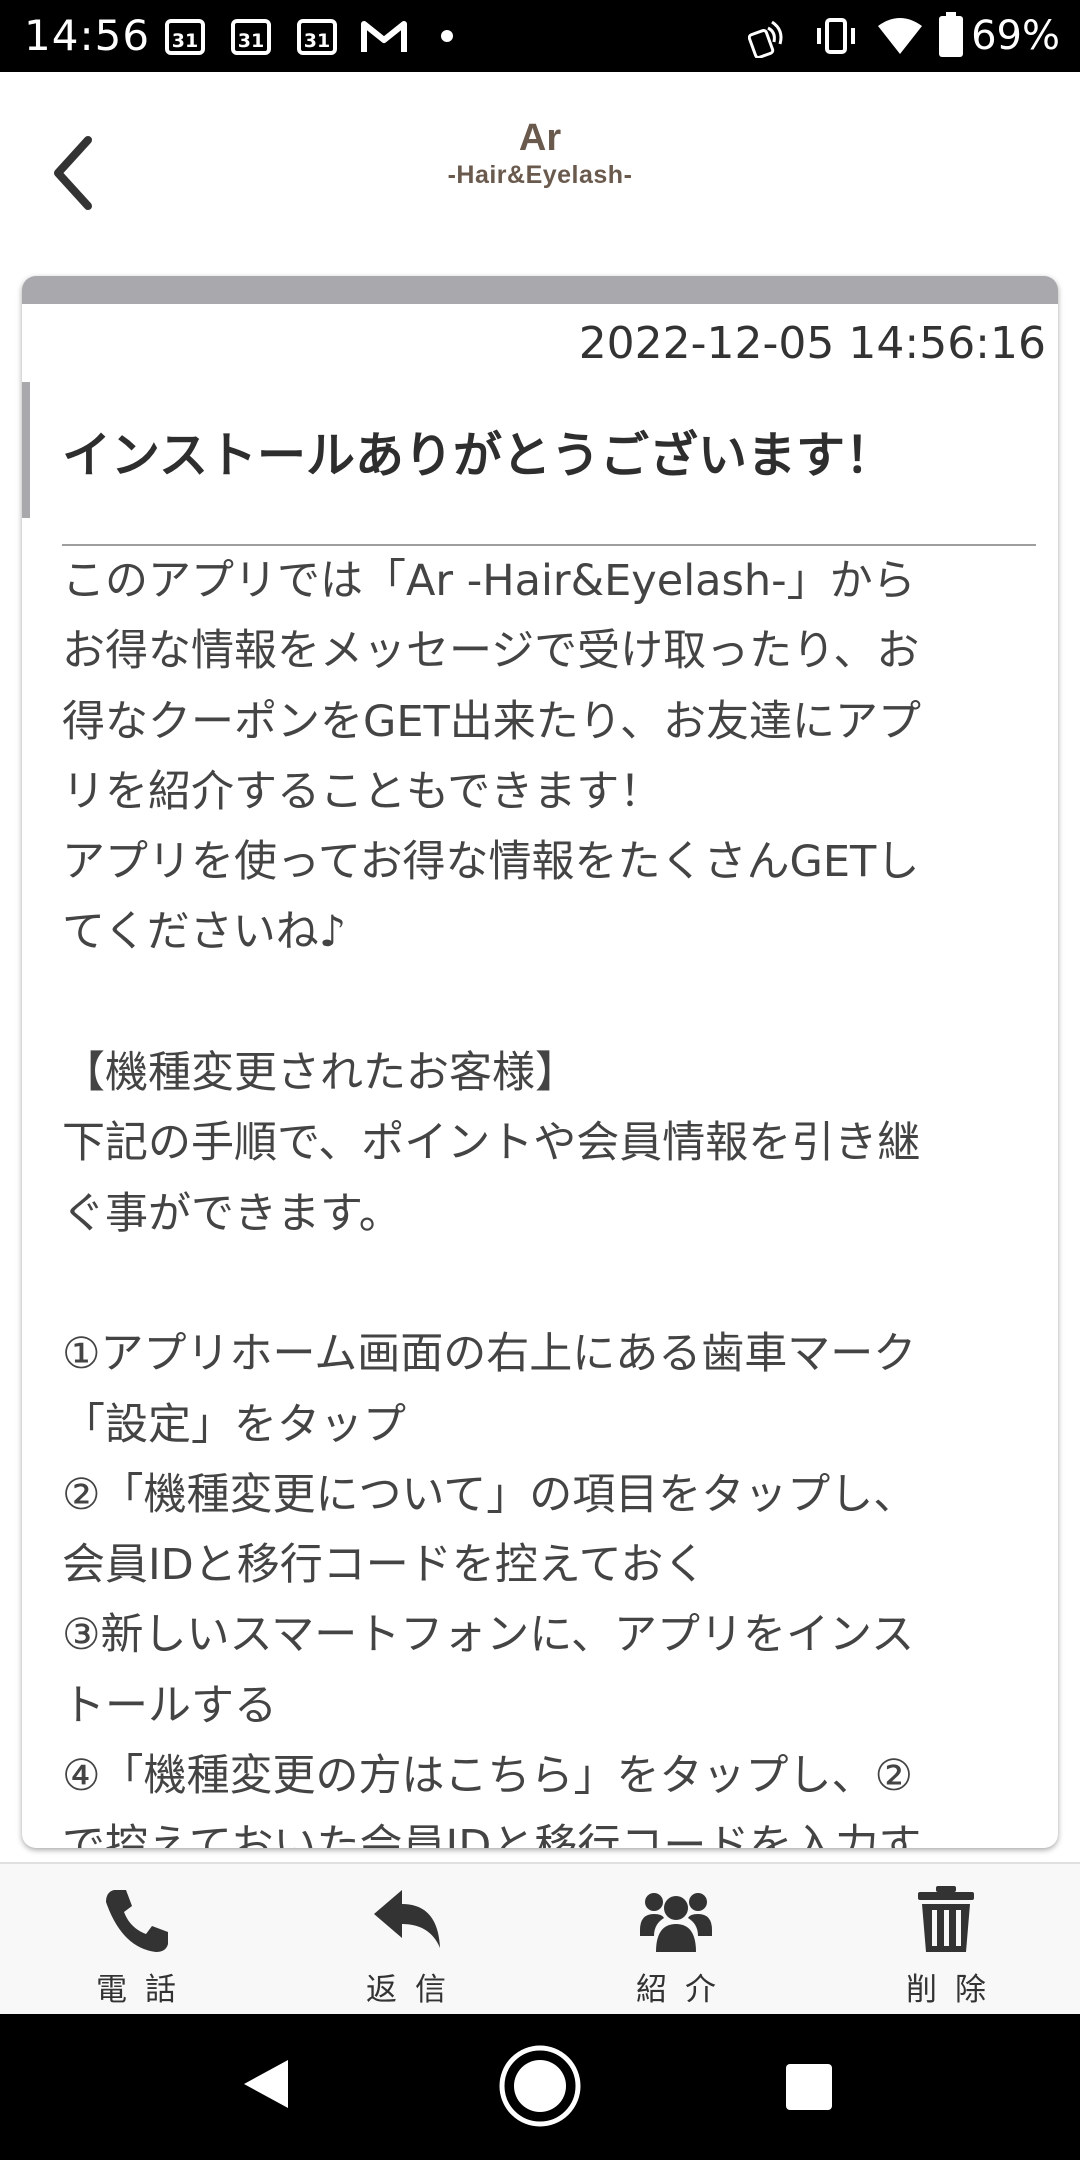 Image resolution: width=1080 pixels, height=2160 pixels. What do you see at coordinates (540, 1939) in the screenshot?
I see `bottom-toolbar: 電話 返信 紹介 削除` at bounding box center [540, 1939].